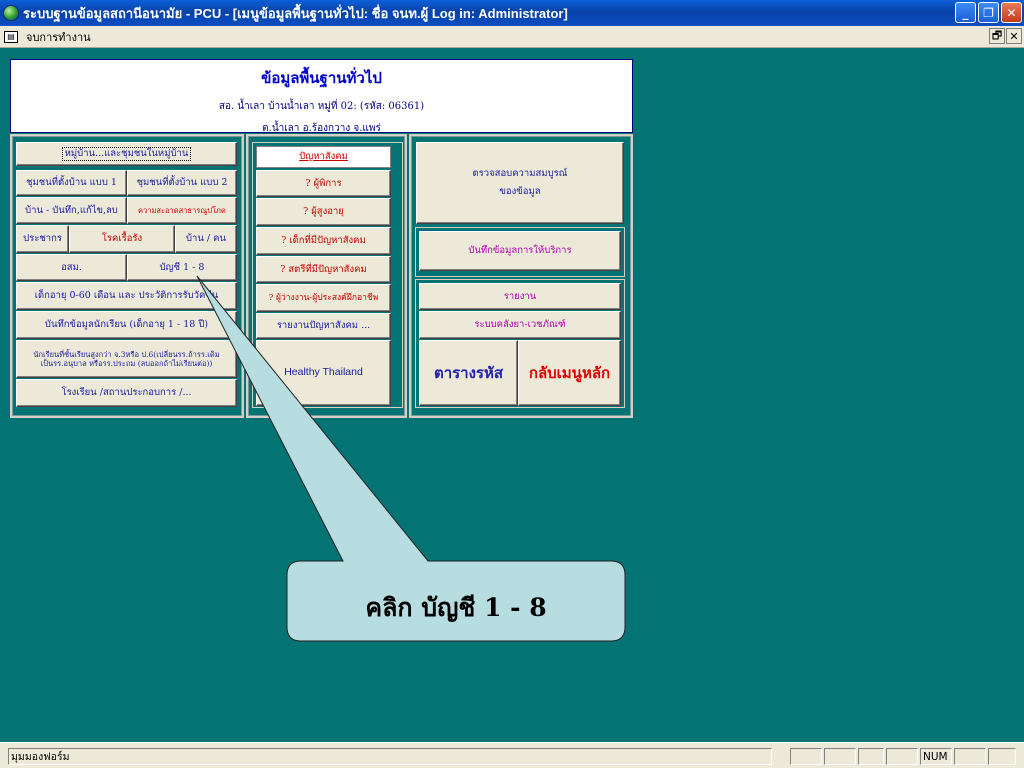 Image resolution: width=1024 pixels, height=768 pixels. Describe the element at coordinates (997, 36) in the screenshot. I see `mdi-restore-button: 🗗` at that location.